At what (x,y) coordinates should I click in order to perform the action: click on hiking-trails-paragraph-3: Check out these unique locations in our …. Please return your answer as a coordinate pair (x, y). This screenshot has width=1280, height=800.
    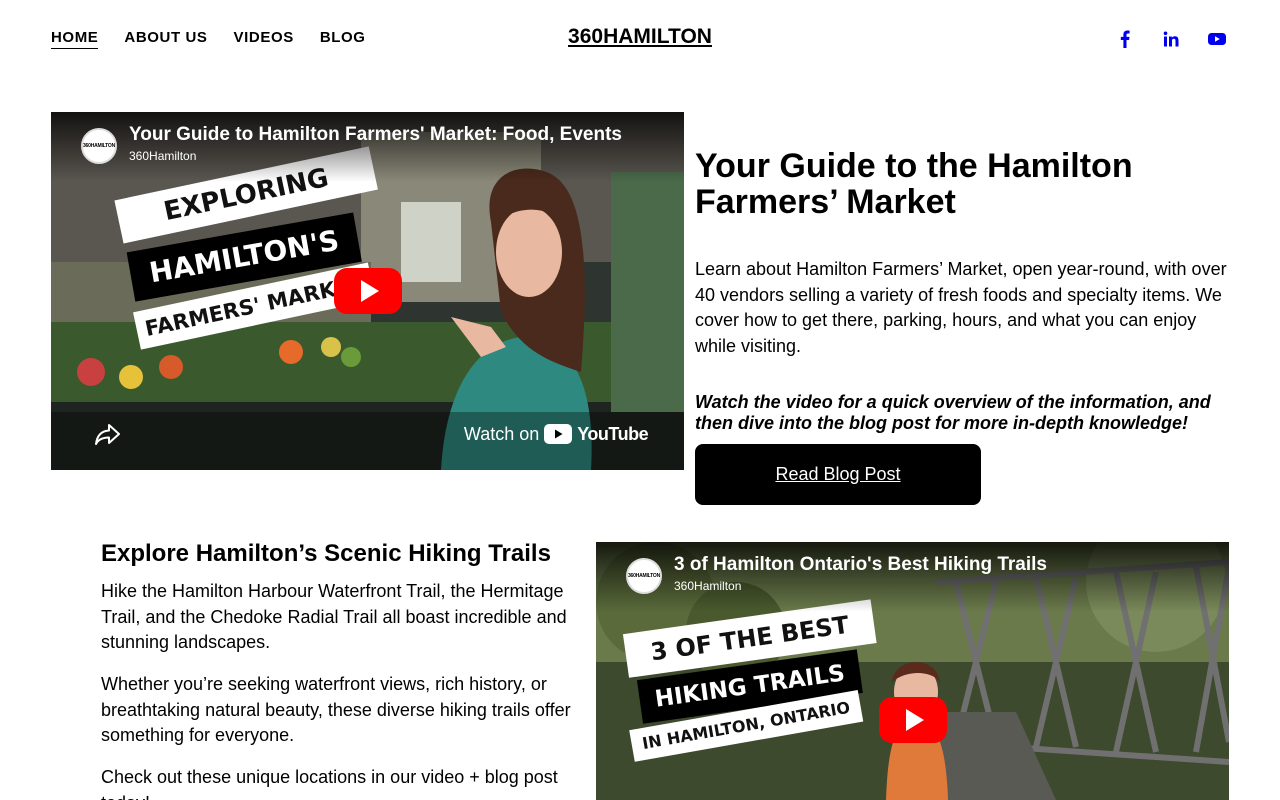
    Looking at the image, I should click on (329, 783).